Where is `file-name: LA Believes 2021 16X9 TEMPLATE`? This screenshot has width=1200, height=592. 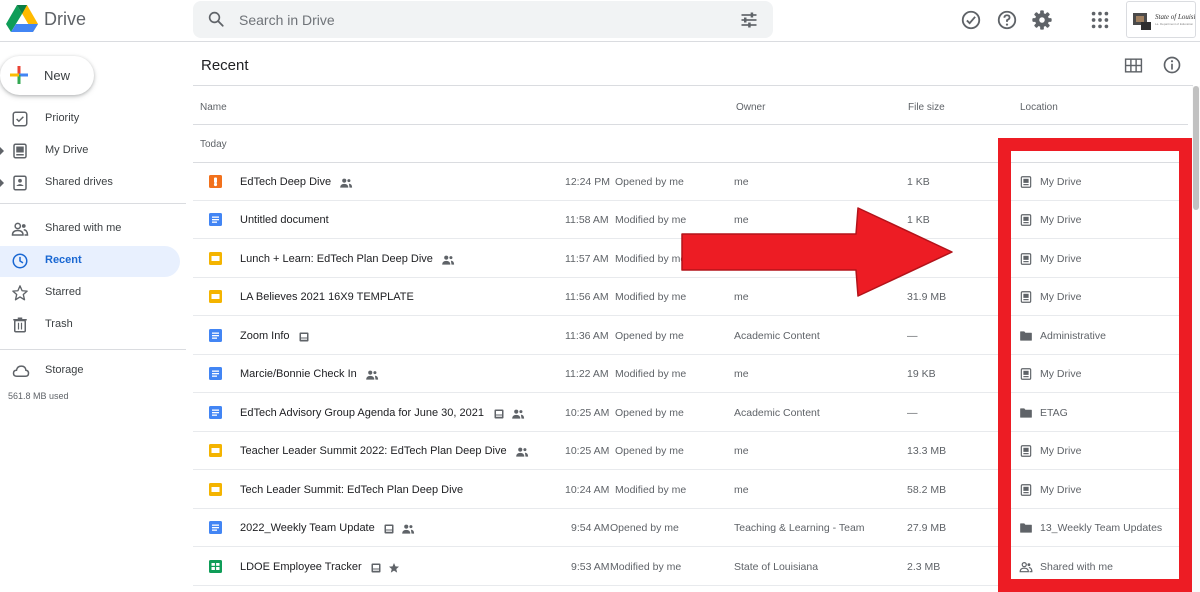 file-name: LA Believes 2021 16X9 TEMPLATE is located at coordinates (327, 297).